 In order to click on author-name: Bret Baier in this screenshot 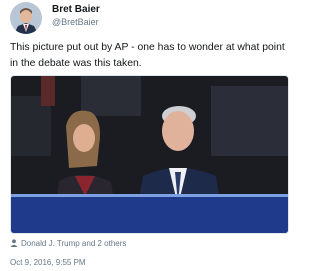, I will do `click(76, 9)`.